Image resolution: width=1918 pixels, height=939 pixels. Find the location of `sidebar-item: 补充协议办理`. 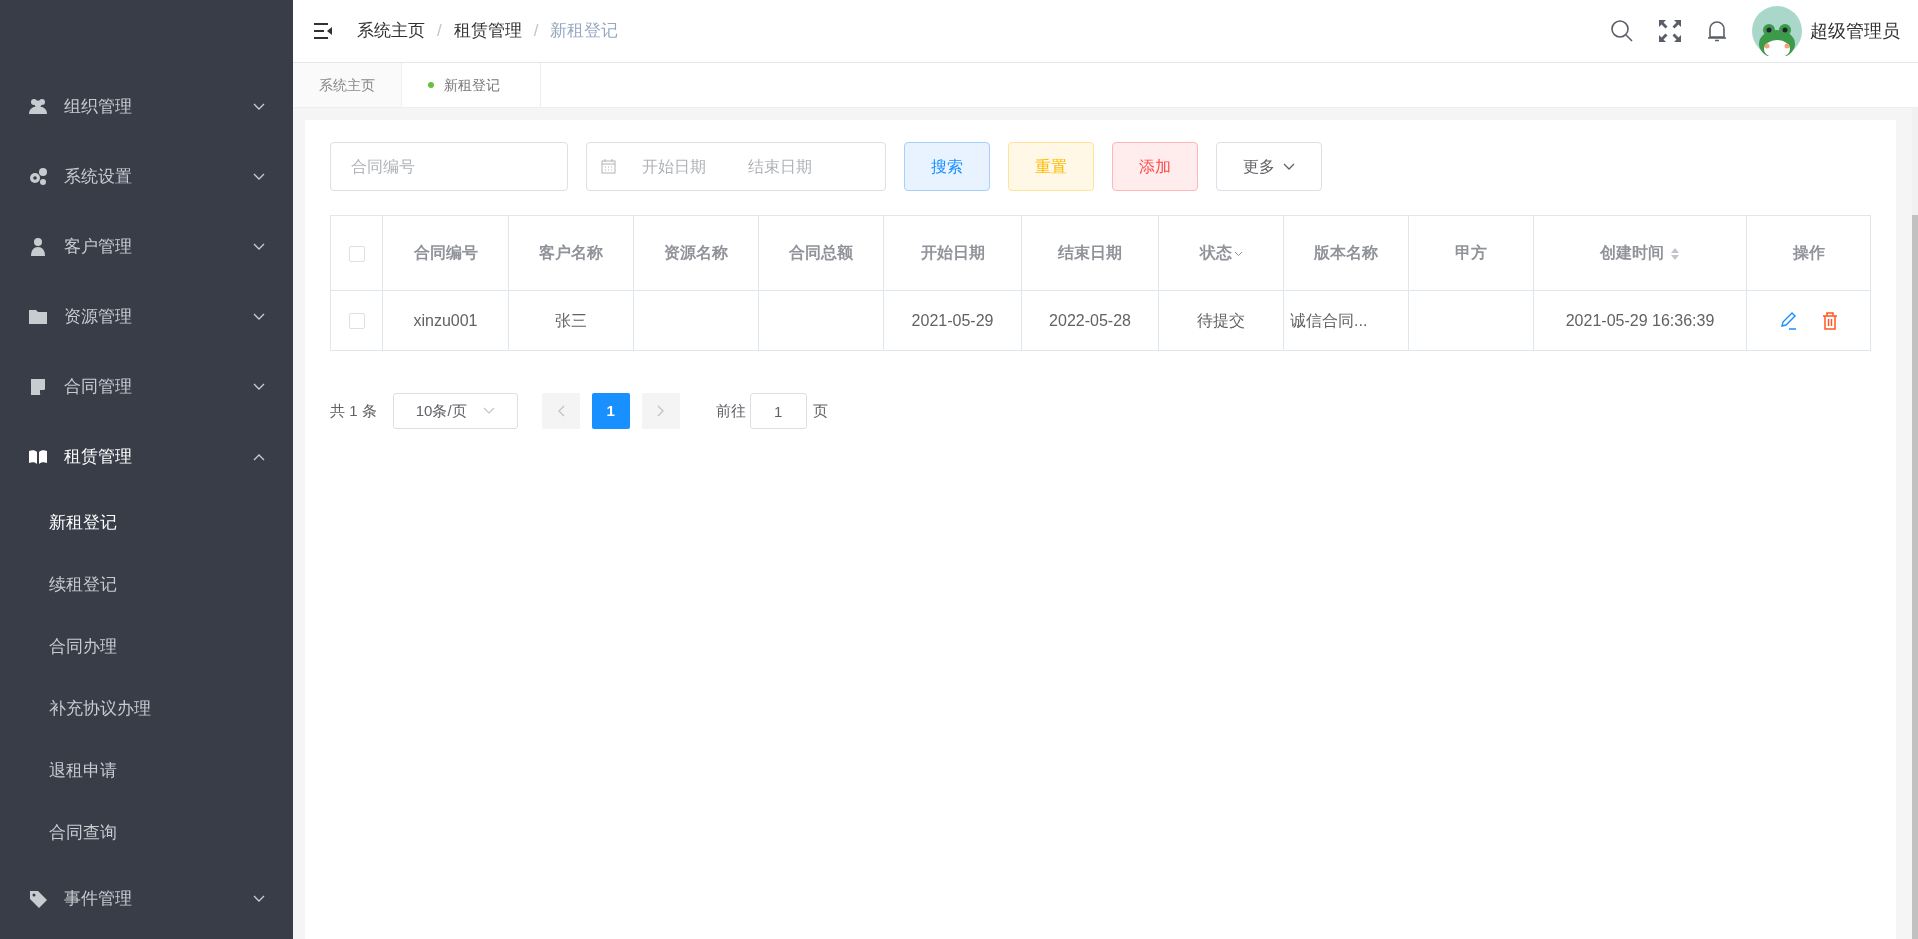

sidebar-item: 补充协议办理 is located at coordinates (146, 709).